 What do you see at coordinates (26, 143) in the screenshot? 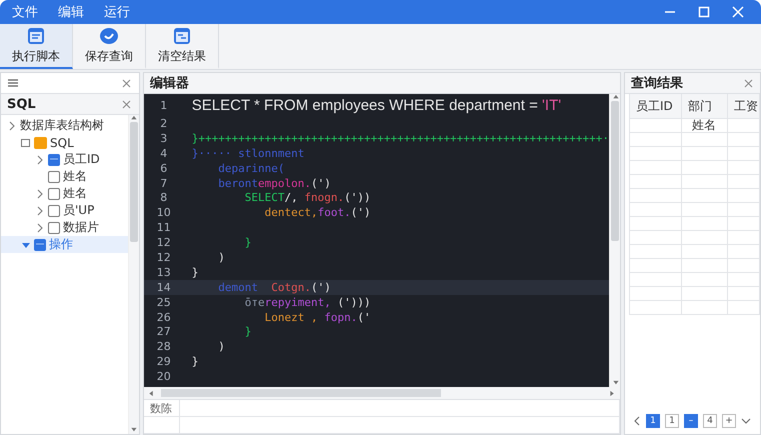
I see `collapse-box-icon` at bounding box center [26, 143].